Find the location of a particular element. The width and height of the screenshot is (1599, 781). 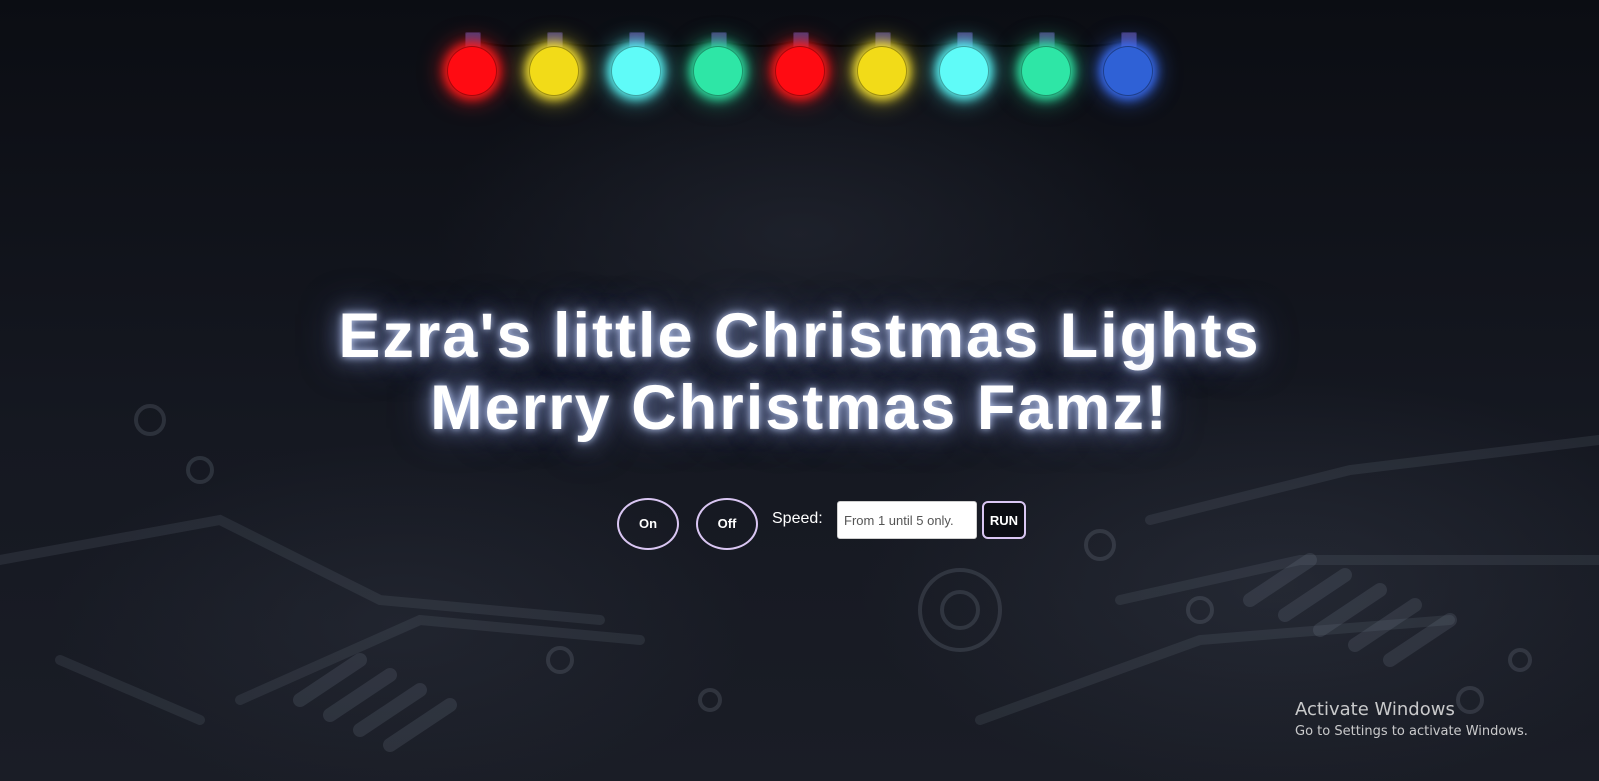

speed-label: Speed: is located at coordinates (797, 518).